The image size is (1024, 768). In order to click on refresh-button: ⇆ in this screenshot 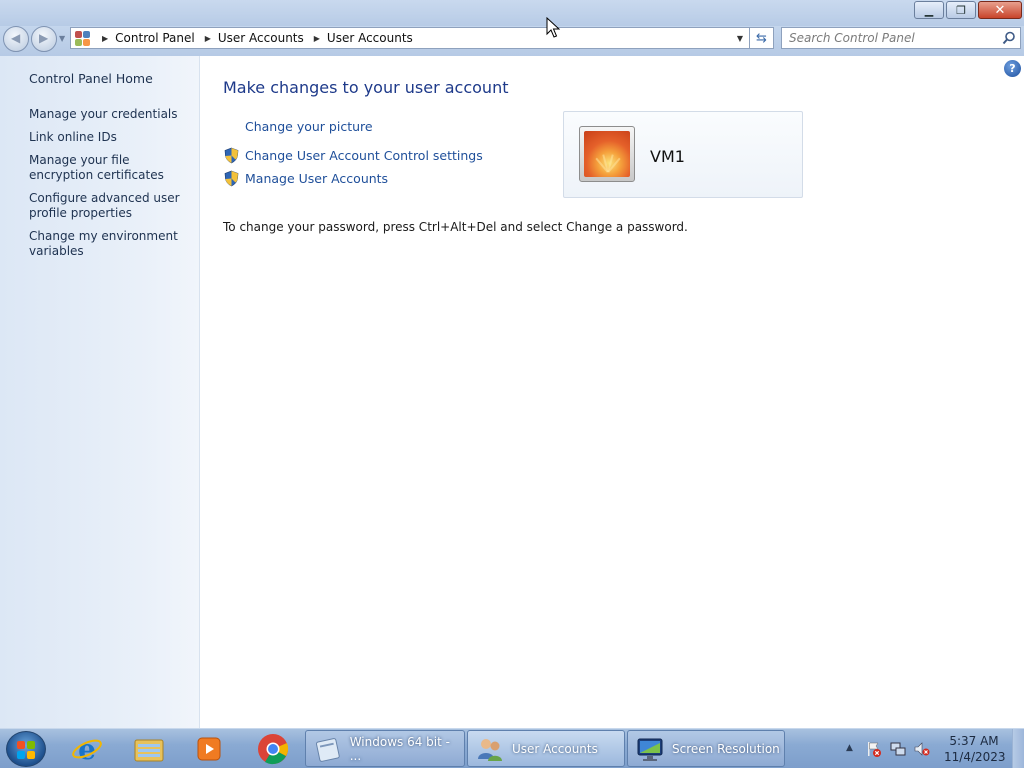, I will do `click(762, 38)`.